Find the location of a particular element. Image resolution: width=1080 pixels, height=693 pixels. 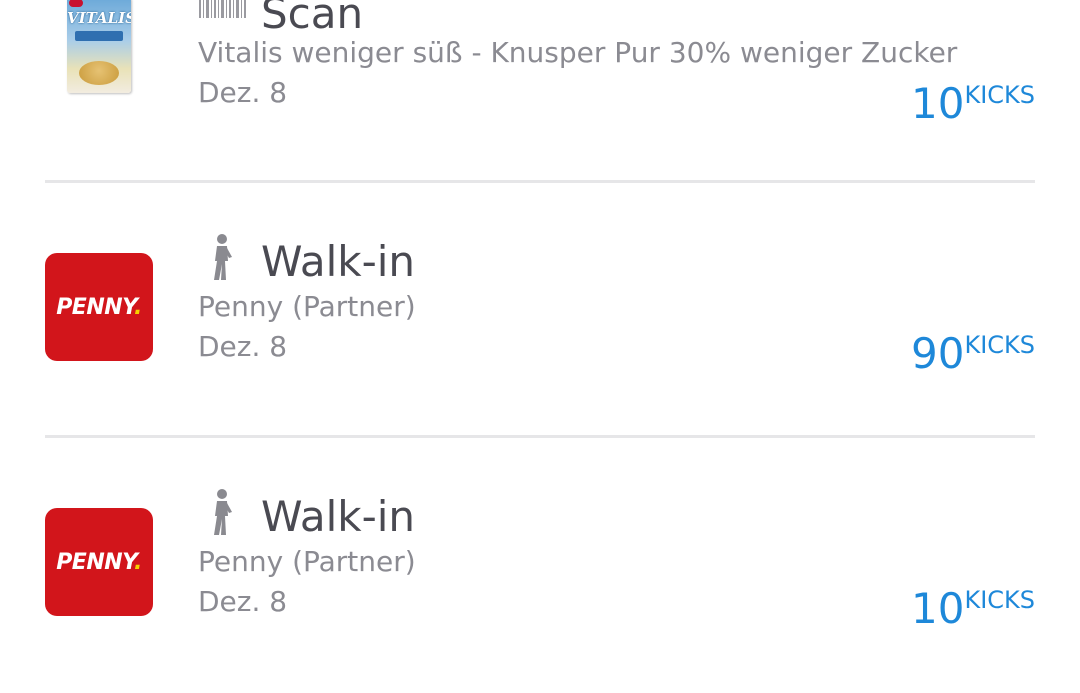

kicks-reward: 10 KICKS is located at coordinates (973, 104).